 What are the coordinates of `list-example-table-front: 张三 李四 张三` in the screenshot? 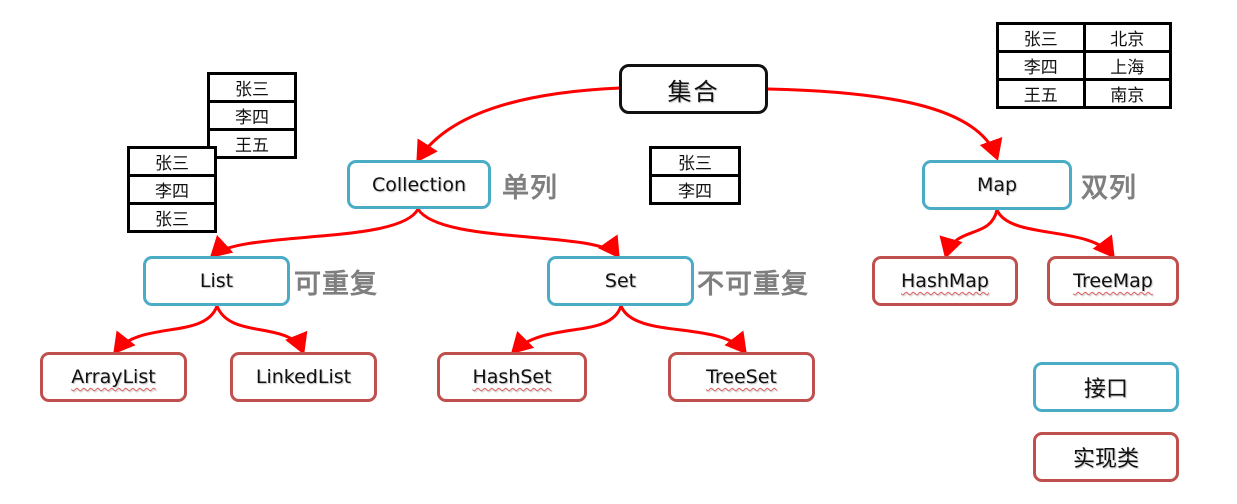 It's located at (172, 189).